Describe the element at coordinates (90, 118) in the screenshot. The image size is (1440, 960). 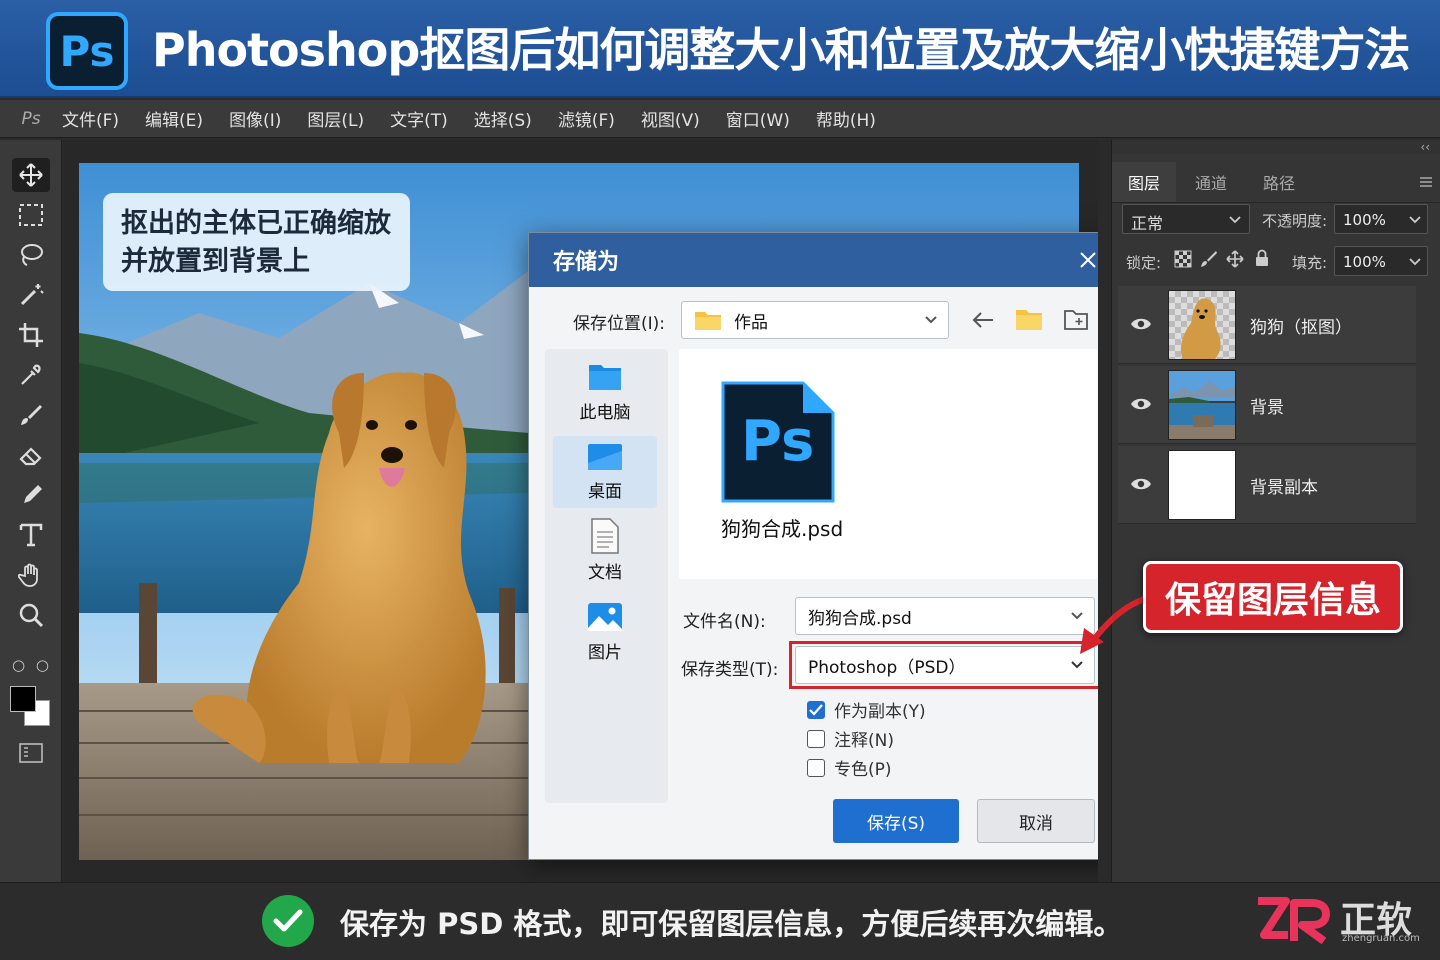
I see `menu-file: 文件(F)` at that location.